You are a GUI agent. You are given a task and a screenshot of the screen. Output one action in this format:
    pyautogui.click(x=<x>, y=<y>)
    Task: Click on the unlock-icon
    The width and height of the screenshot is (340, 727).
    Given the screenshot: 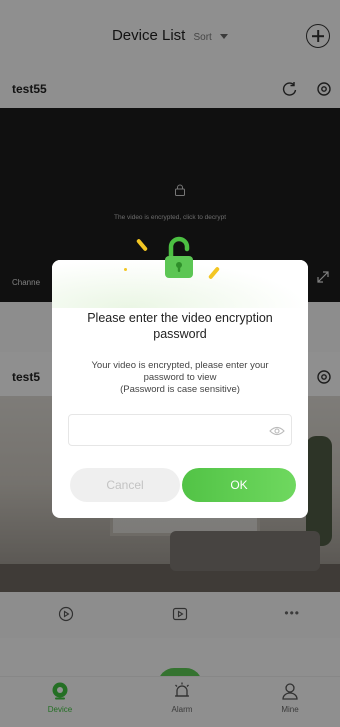 What is the action you would take?
    pyautogui.click(x=179, y=257)
    